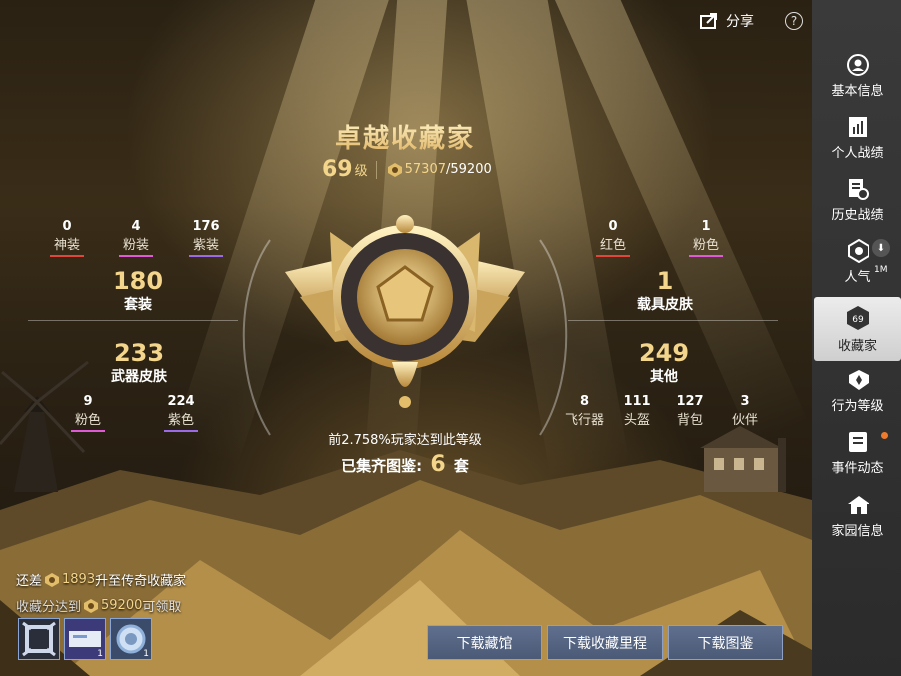 Image resolution: width=901 pixels, height=676 pixels. I want to click on collected-sets-row: 已集齐图鉴: 6 套, so click(405, 464).